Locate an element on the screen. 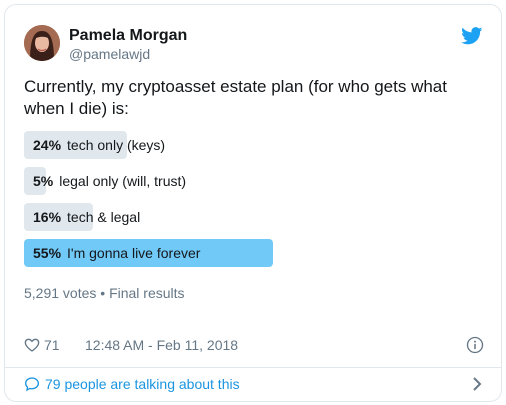 The image size is (506, 405). poll-option: 16% tech & legal is located at coordinates (239, 217).